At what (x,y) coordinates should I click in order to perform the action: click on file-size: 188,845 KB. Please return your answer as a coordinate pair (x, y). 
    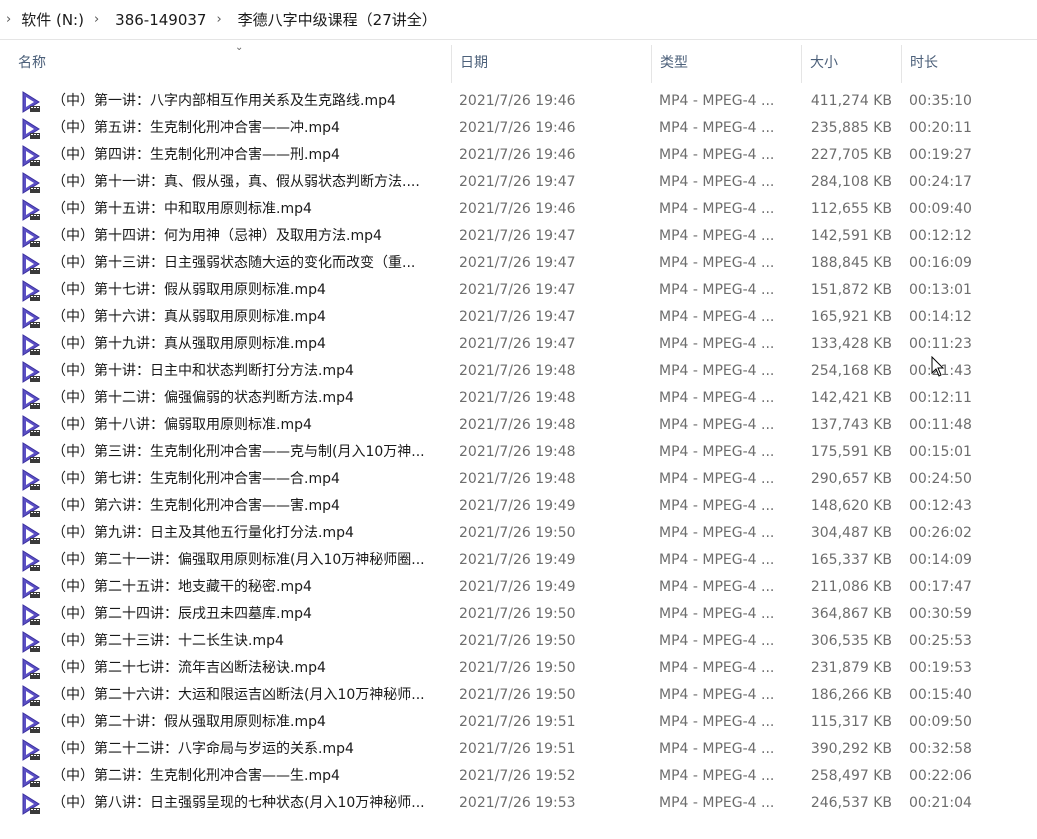
    Looking at the image, I should click on (851, 263).